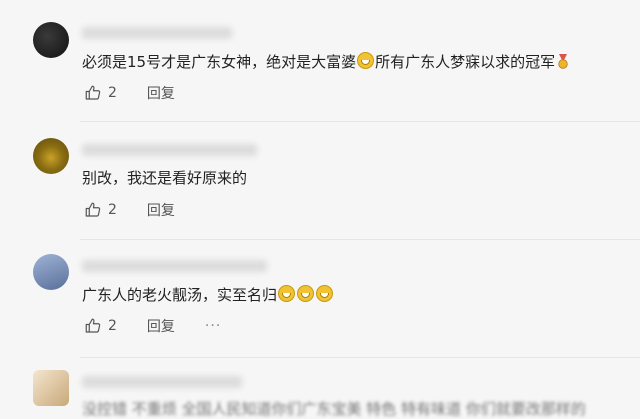  What do you see at coordinates (320, 388) in the screenshot?
I see `comment-4-partial: 没控错 不重烦 全国人民知道你们广东宝美 特色 特有味道 你们就要改那样的` at bounding box center [320, 388].